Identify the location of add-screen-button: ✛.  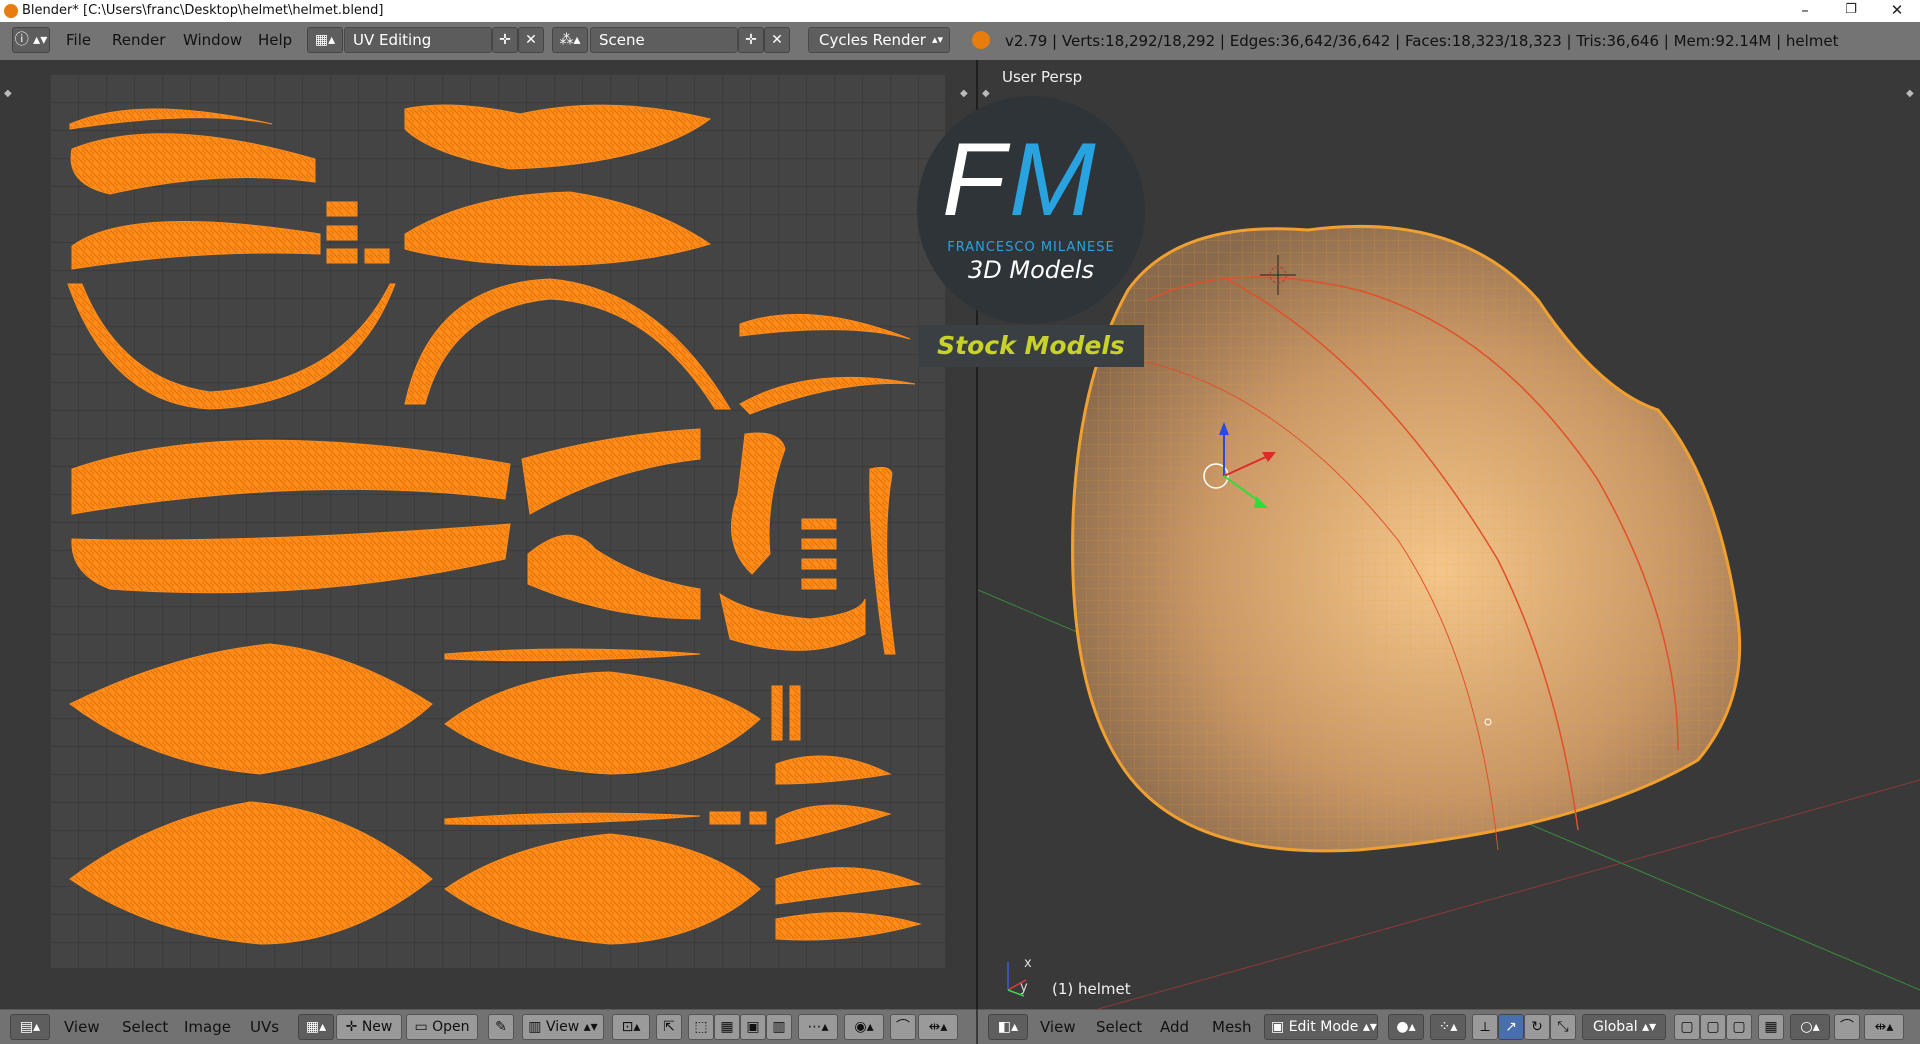
(505, 40).